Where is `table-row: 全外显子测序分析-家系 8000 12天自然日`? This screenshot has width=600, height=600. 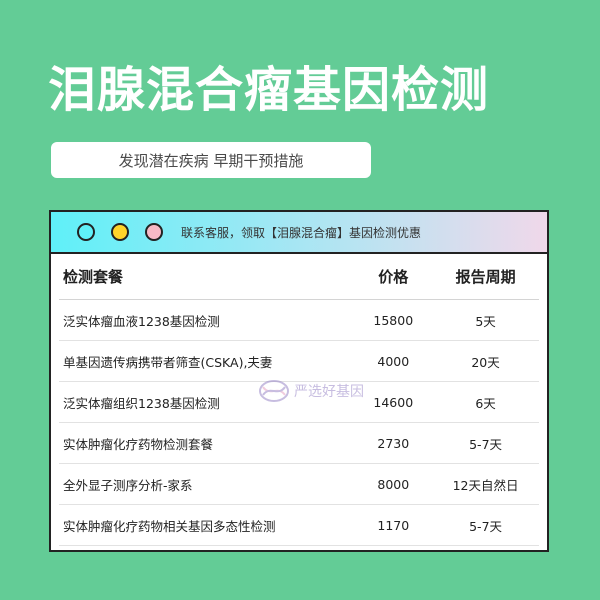
table-row: 全外显子测序分析-家系 8000 12天自然日 is located at coordinates (299, 484).